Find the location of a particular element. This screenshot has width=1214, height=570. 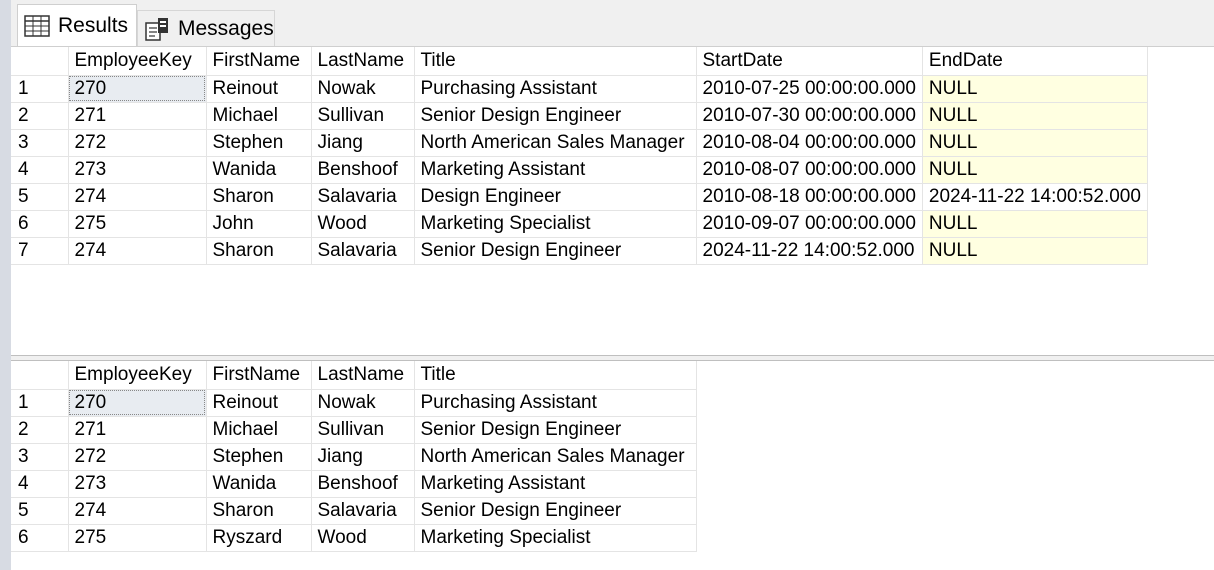

column-header: EndDate is located at coordinates (1035, 61).